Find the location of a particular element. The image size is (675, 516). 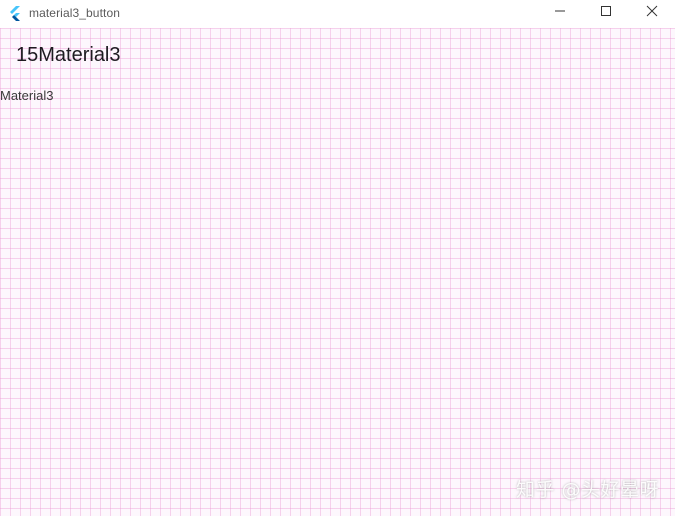

heading-text: 15Material3 is located at coordinates (68, 55).